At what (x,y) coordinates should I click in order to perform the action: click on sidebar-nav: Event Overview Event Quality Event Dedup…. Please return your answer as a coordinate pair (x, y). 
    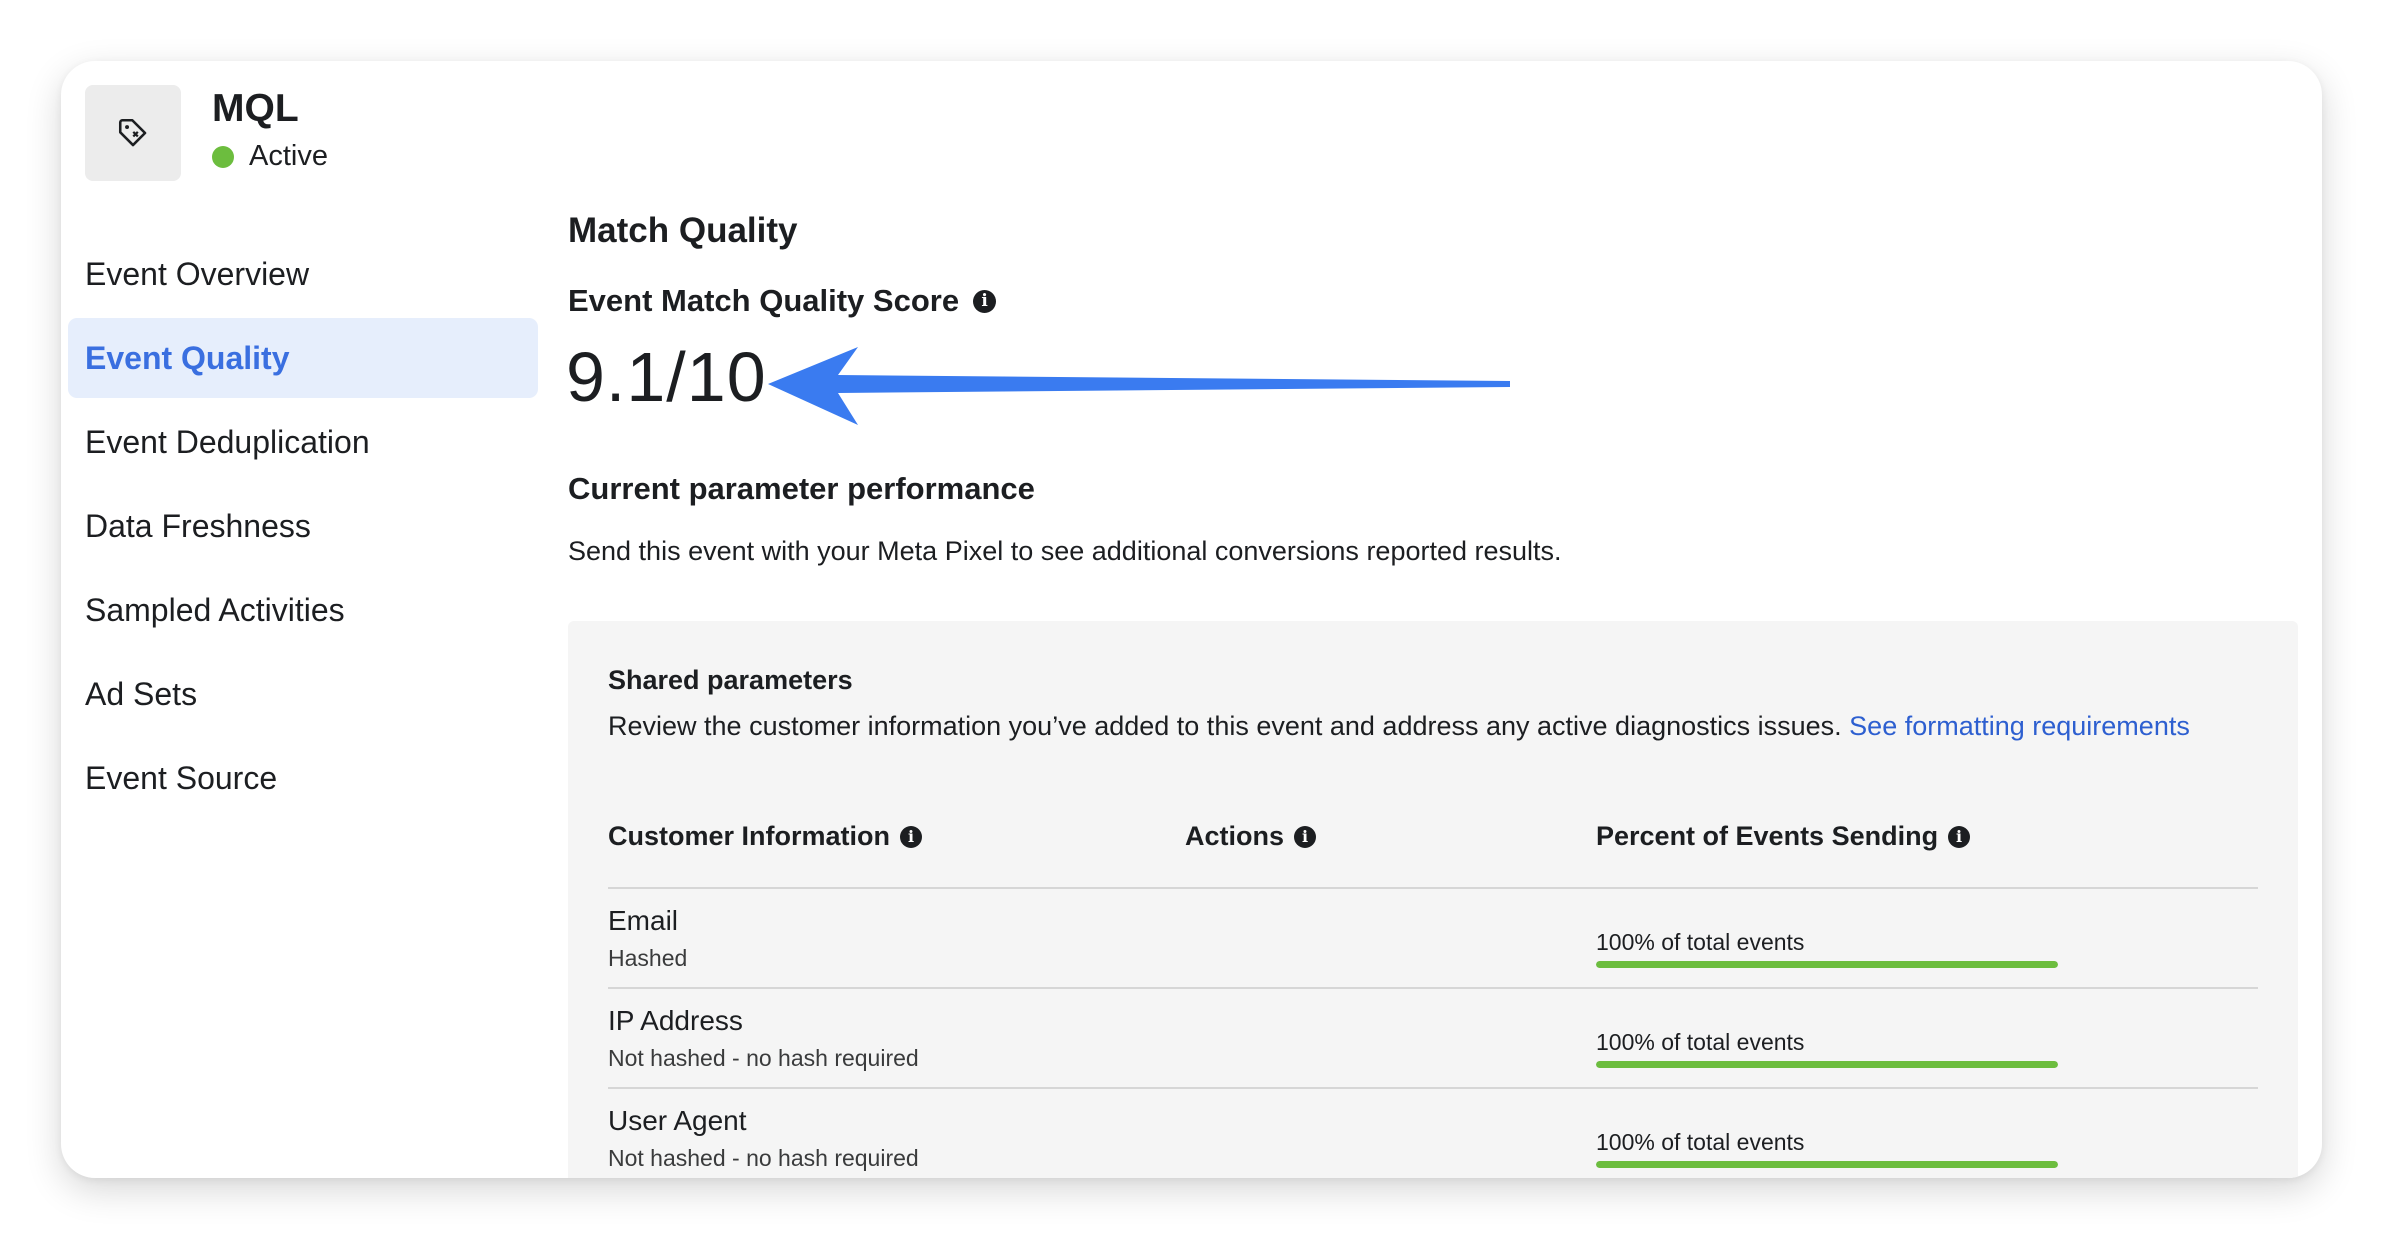
    Looking at the image, I should click on (303, 528).